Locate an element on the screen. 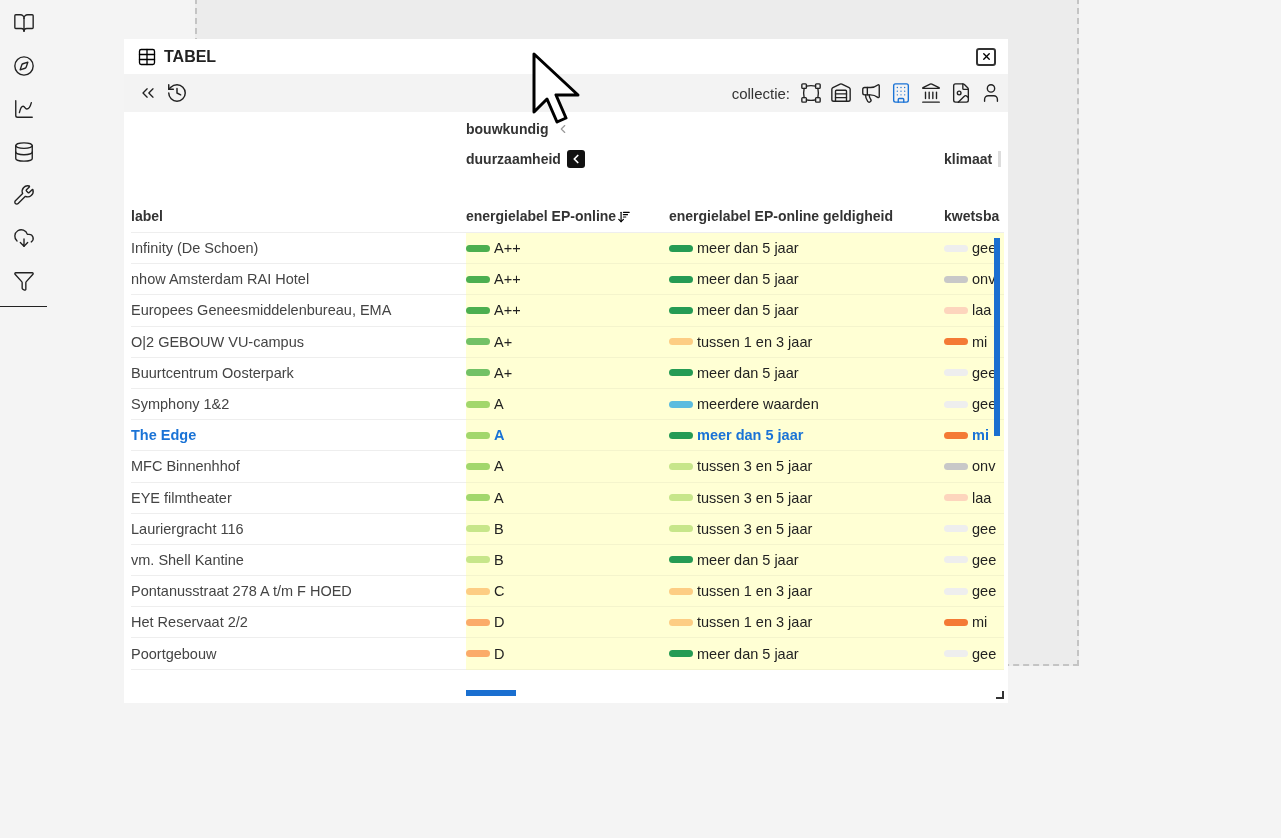 This screenshot has width=1281, height=838. row-label: The Edge is located at coordinates (298, 436).